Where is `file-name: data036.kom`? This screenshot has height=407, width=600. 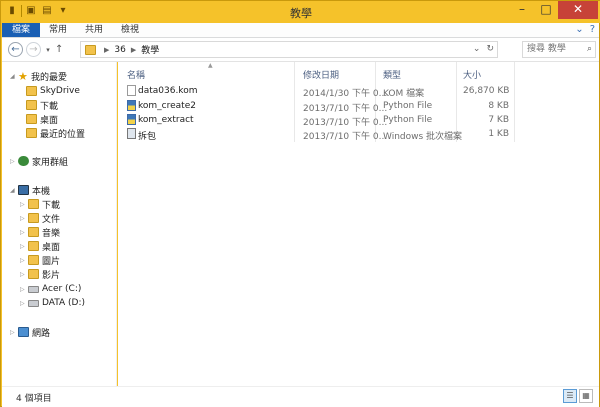 file-name: data036.kom is located at coordinates (168, 91).